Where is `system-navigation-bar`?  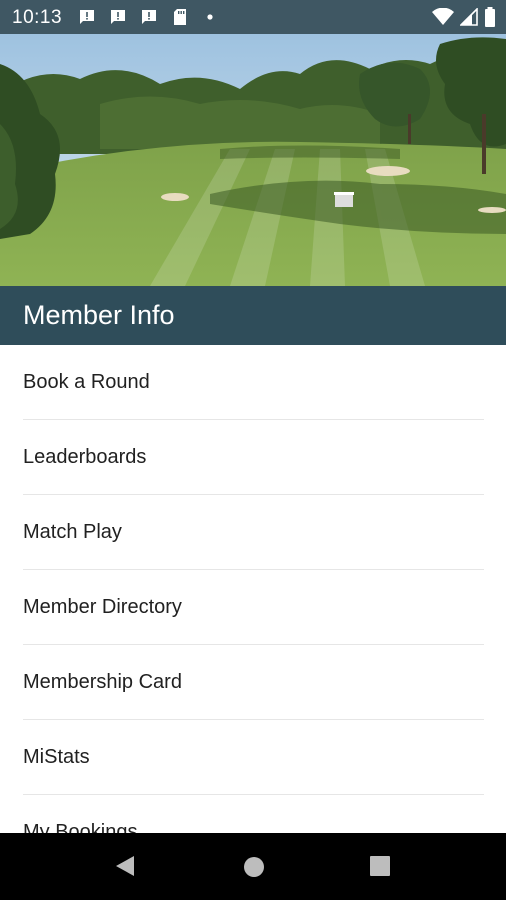
system-navigation-bar is located at coordinates (253, 866).